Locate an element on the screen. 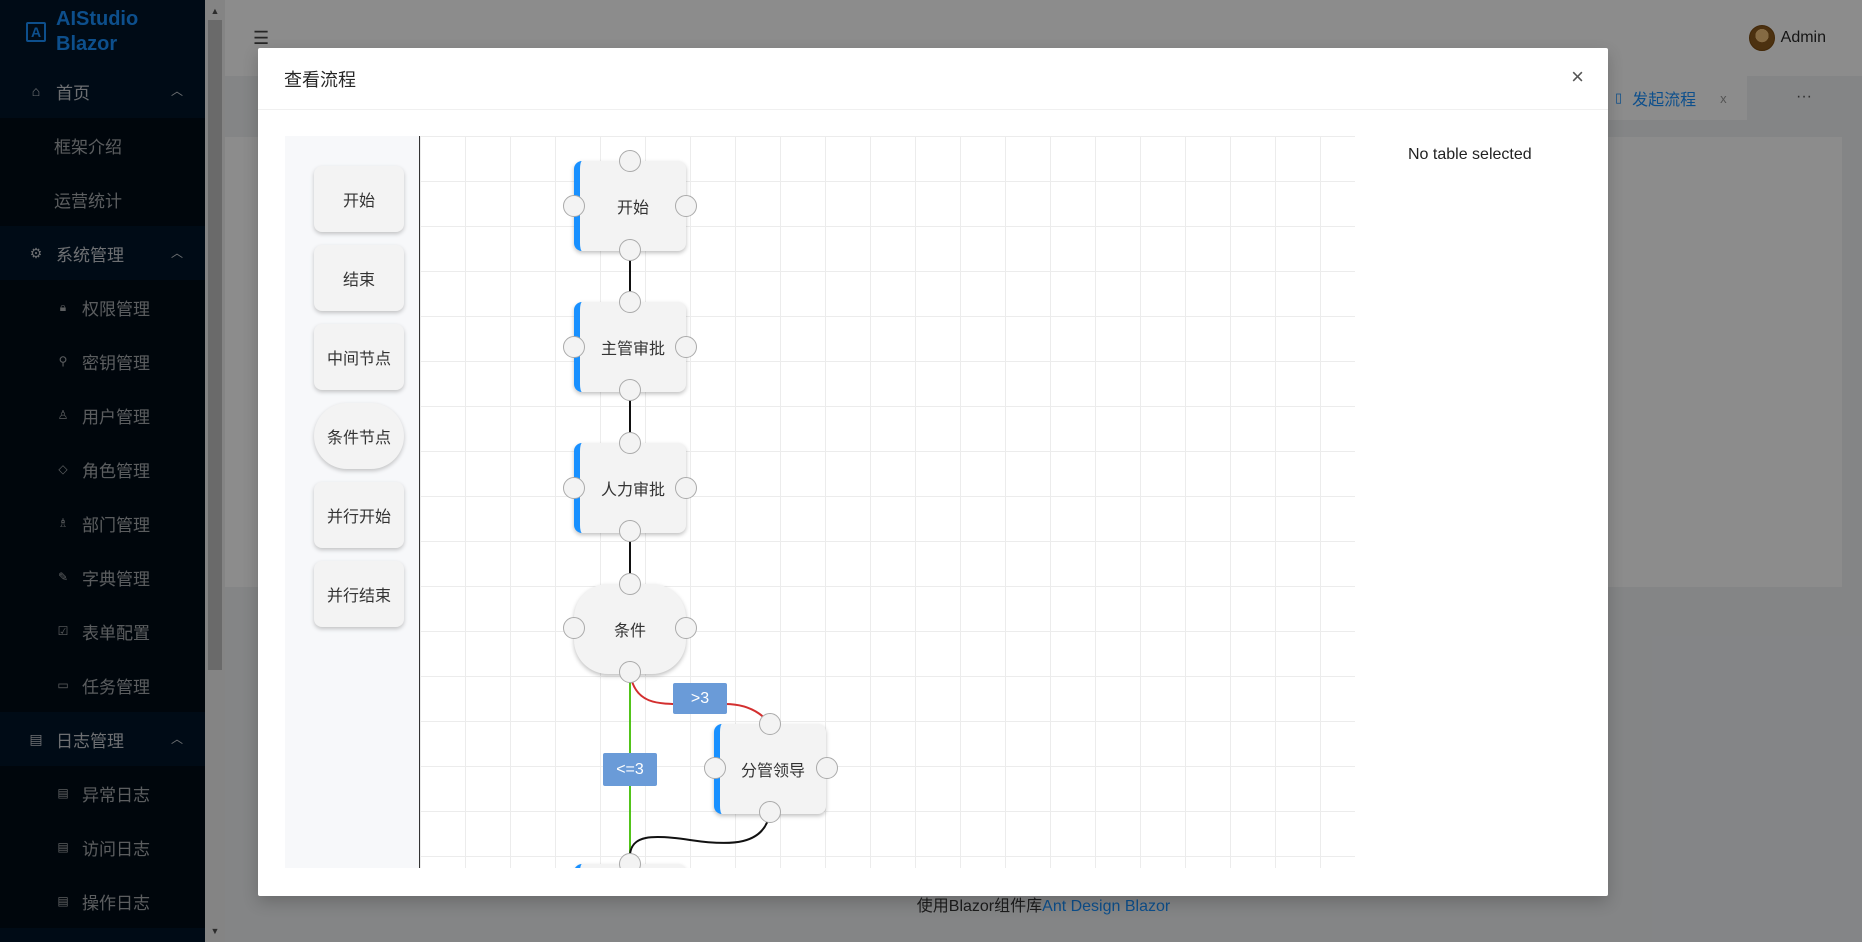  flow-edges is located at coordinates (700, 559).